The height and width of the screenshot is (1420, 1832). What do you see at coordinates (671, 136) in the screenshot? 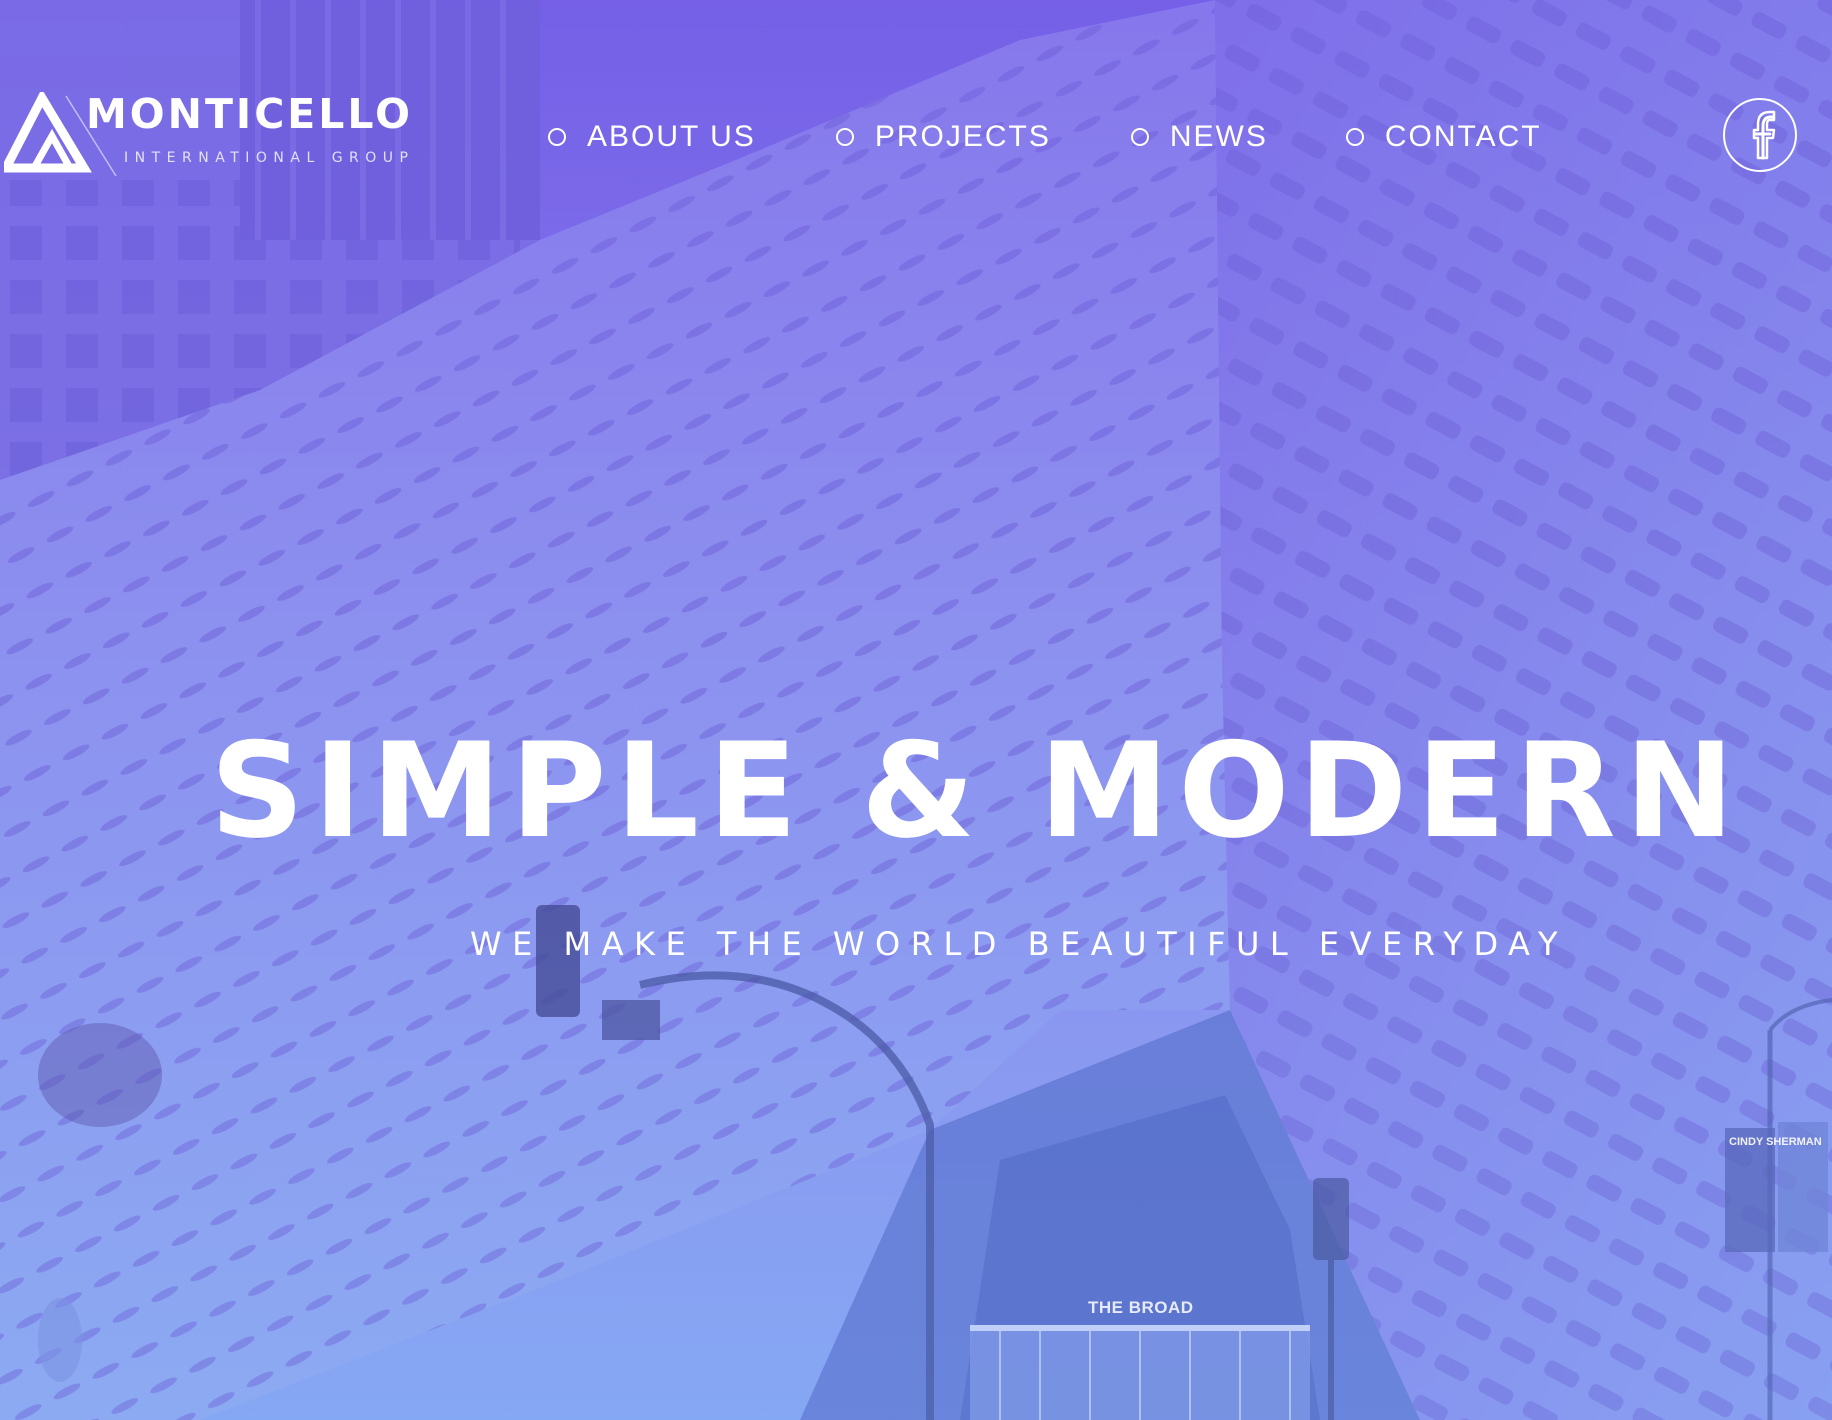
I see `nav-item-label: ABOUT US` at bounding box center [671, 136].